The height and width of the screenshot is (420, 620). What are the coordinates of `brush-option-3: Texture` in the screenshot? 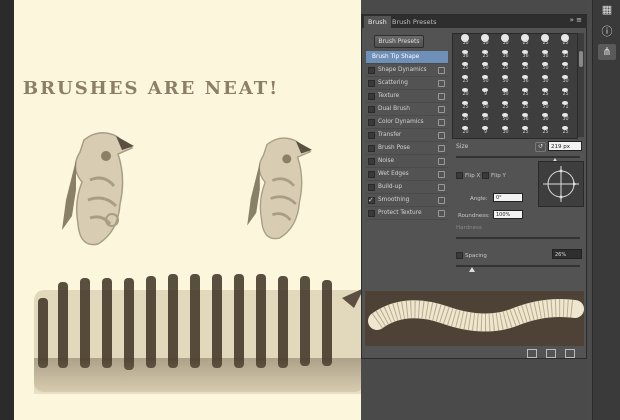 It's located at (407, 96).